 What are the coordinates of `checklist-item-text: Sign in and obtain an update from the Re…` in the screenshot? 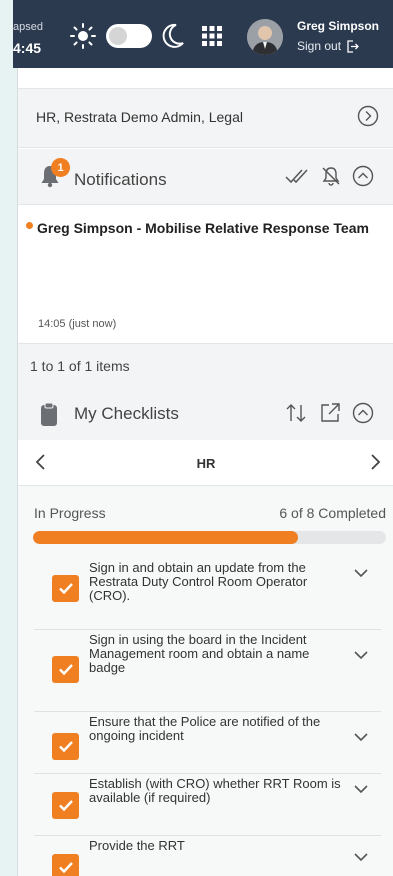 It's located at (198, 581).